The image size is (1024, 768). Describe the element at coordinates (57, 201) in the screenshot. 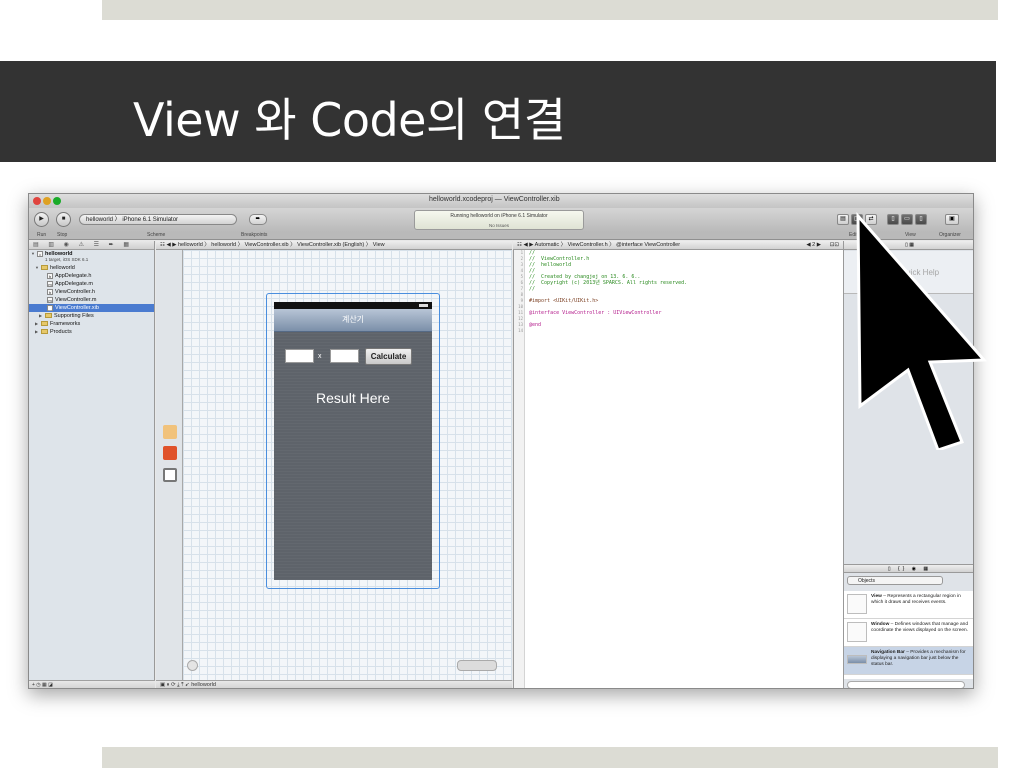

I see `zoom-window-button` at that location.